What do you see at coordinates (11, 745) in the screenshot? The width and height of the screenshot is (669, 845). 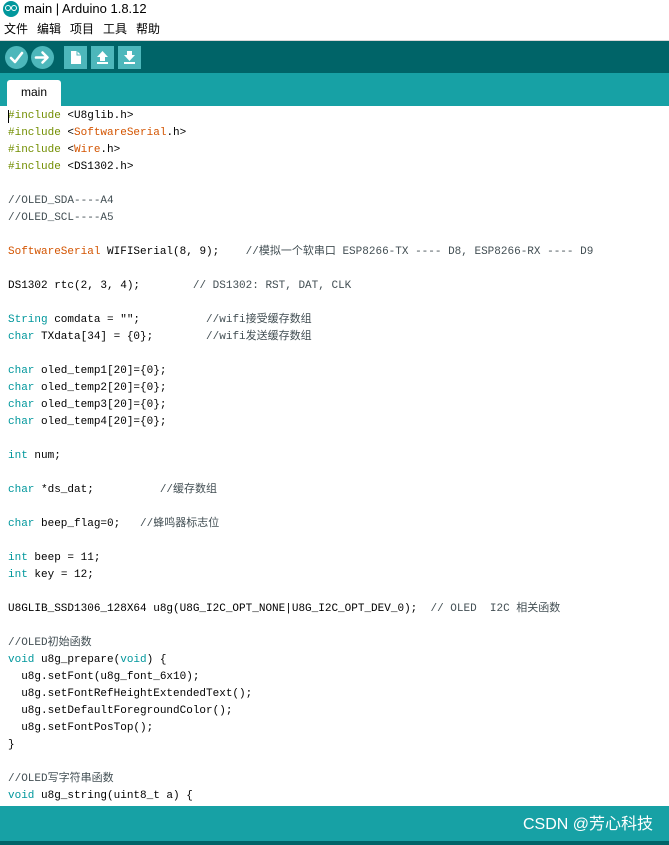 I see `code-token: }` at bounding box center [11, 745].